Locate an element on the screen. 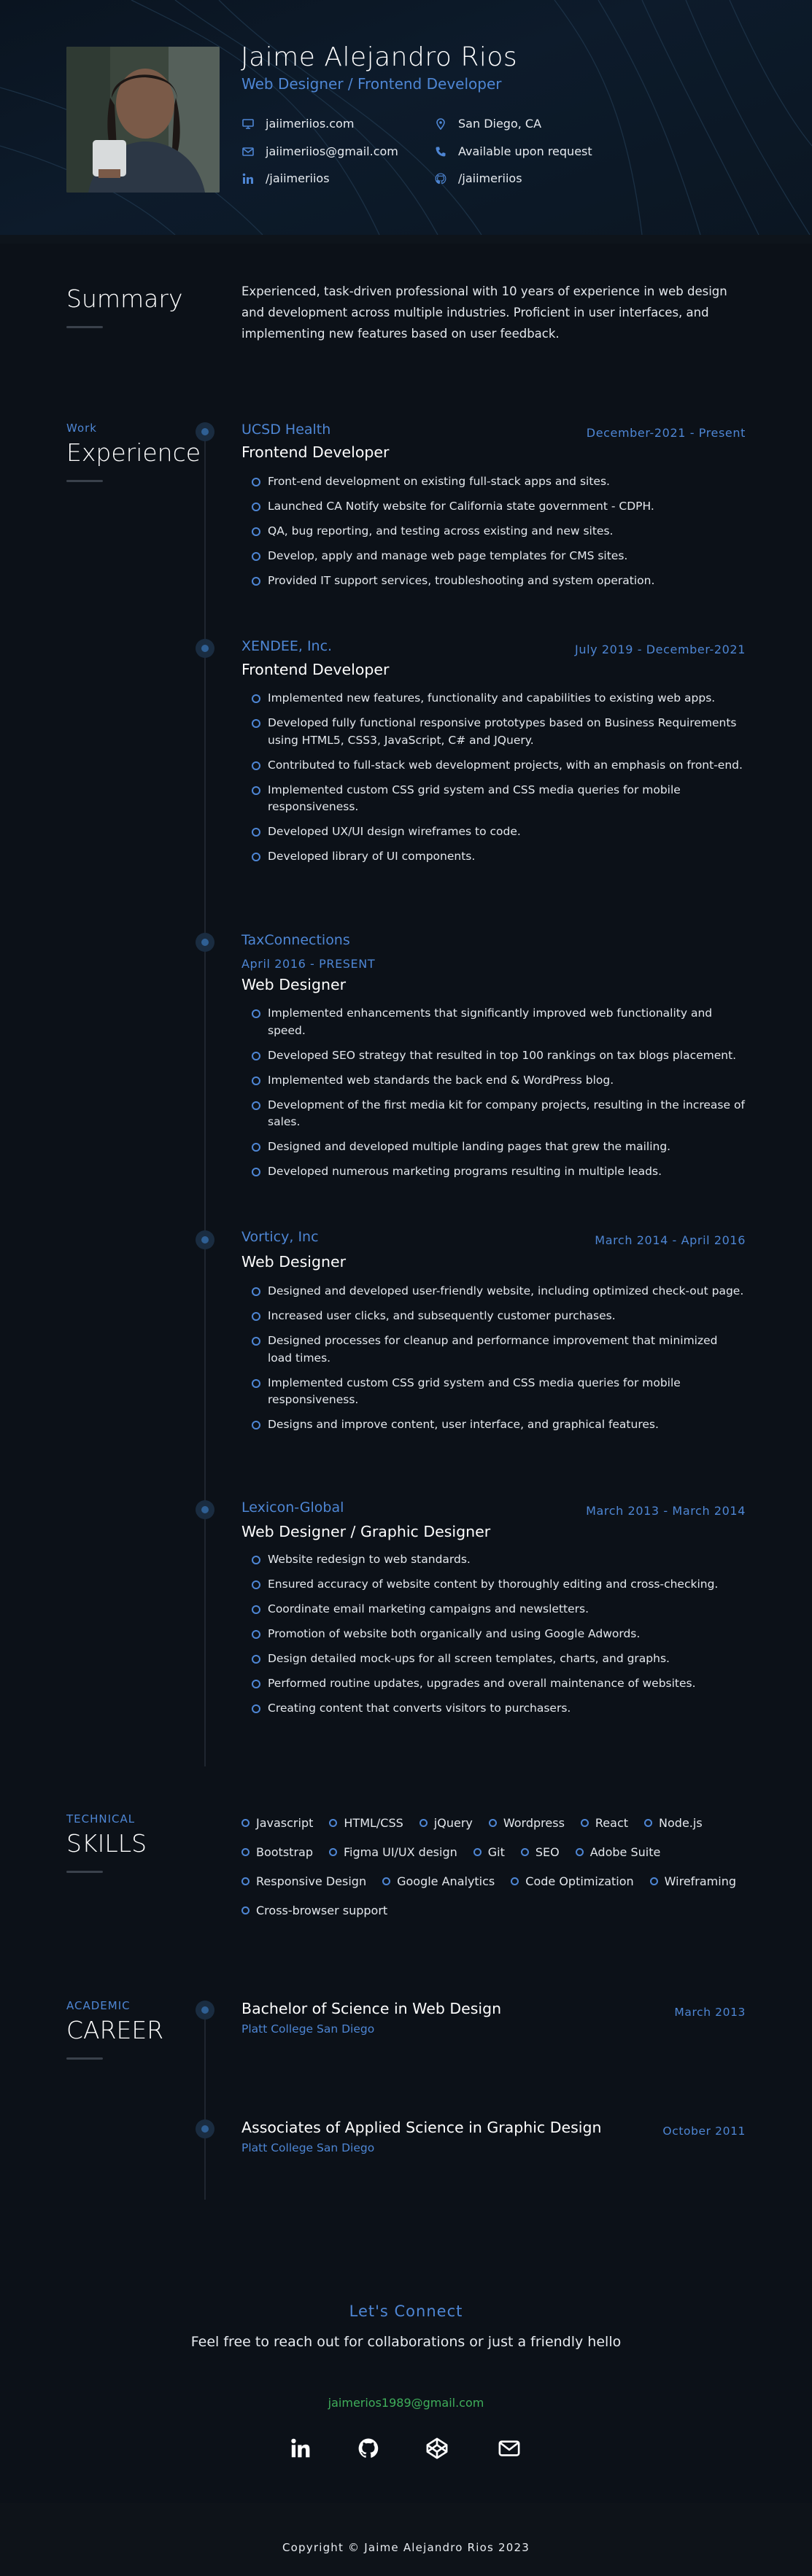 The width and height of the screenshot is (812, 2576). linkedin-icon is located at coordinates (300, 2448).